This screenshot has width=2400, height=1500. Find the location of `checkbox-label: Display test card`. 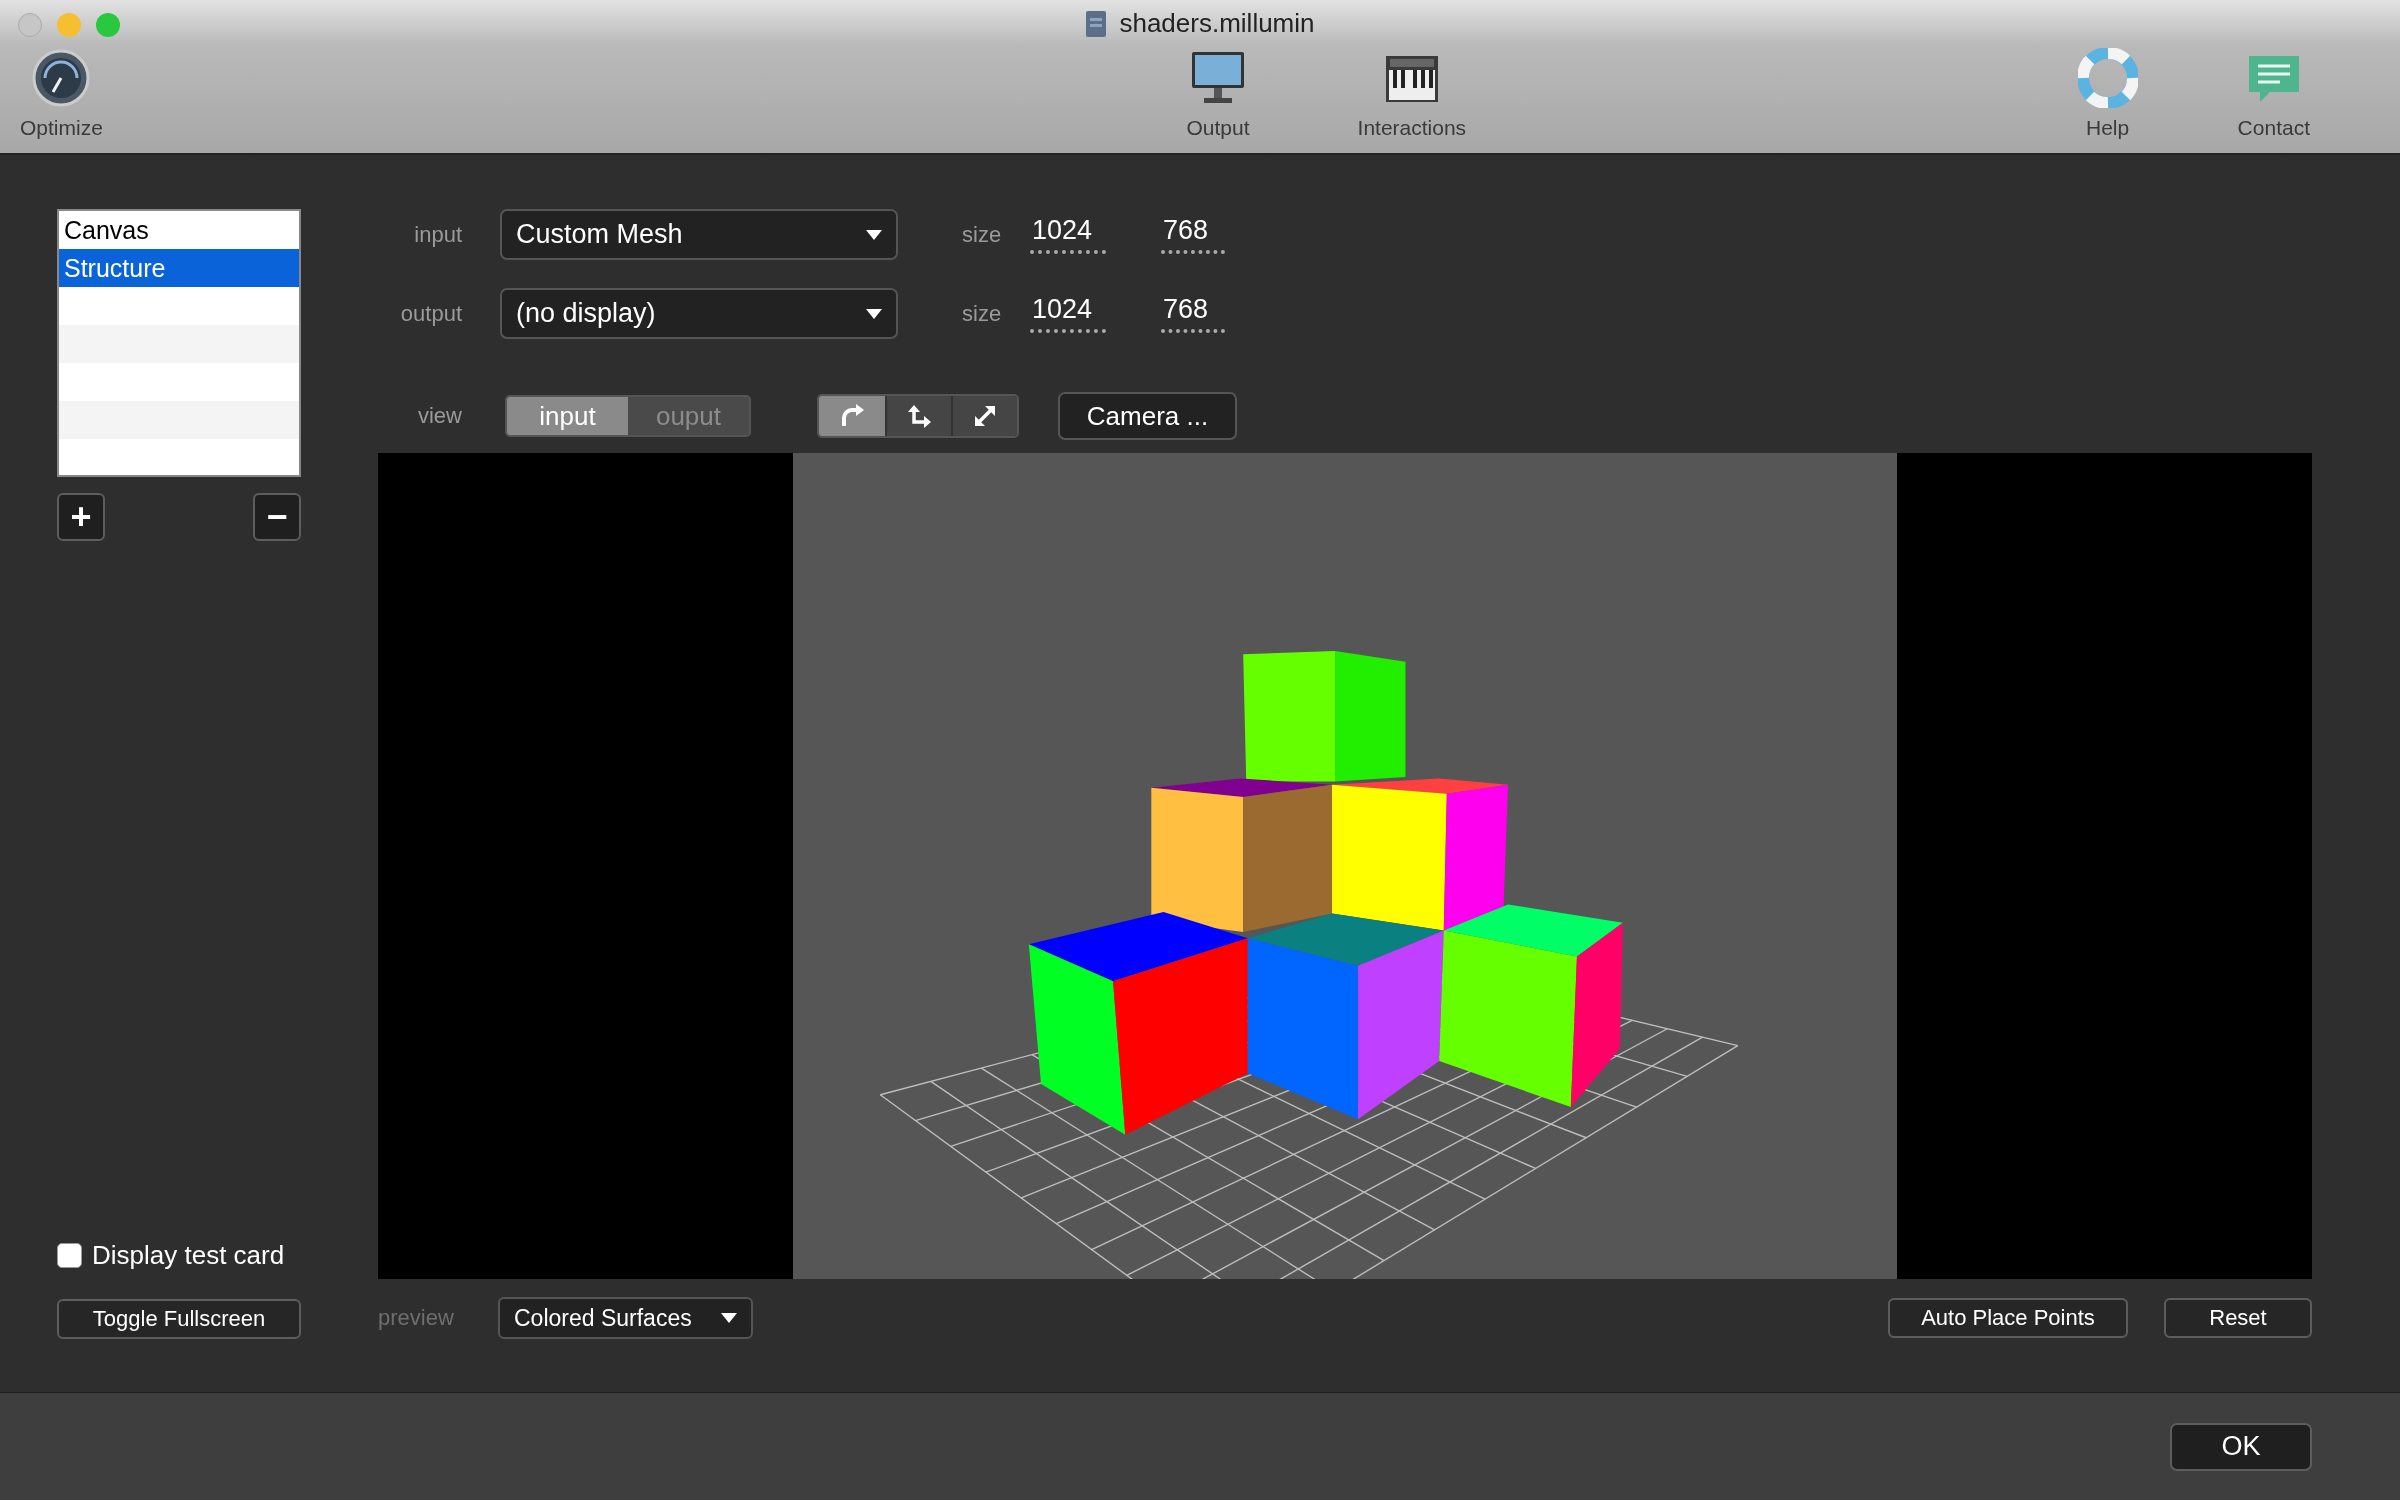

checkbox-label: Display test card is located at coordinates (188, 1255).